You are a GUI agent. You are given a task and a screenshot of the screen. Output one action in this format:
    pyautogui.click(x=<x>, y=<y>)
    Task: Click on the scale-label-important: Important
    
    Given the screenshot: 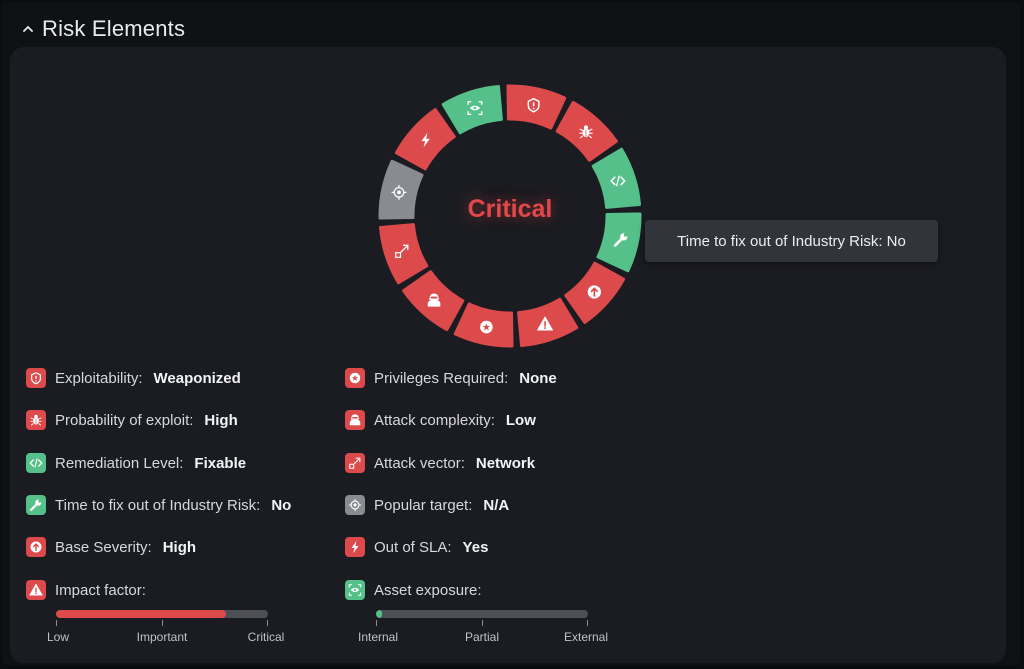 What is the action you would take?
    pyautogui.click(x=162, y=637)
    